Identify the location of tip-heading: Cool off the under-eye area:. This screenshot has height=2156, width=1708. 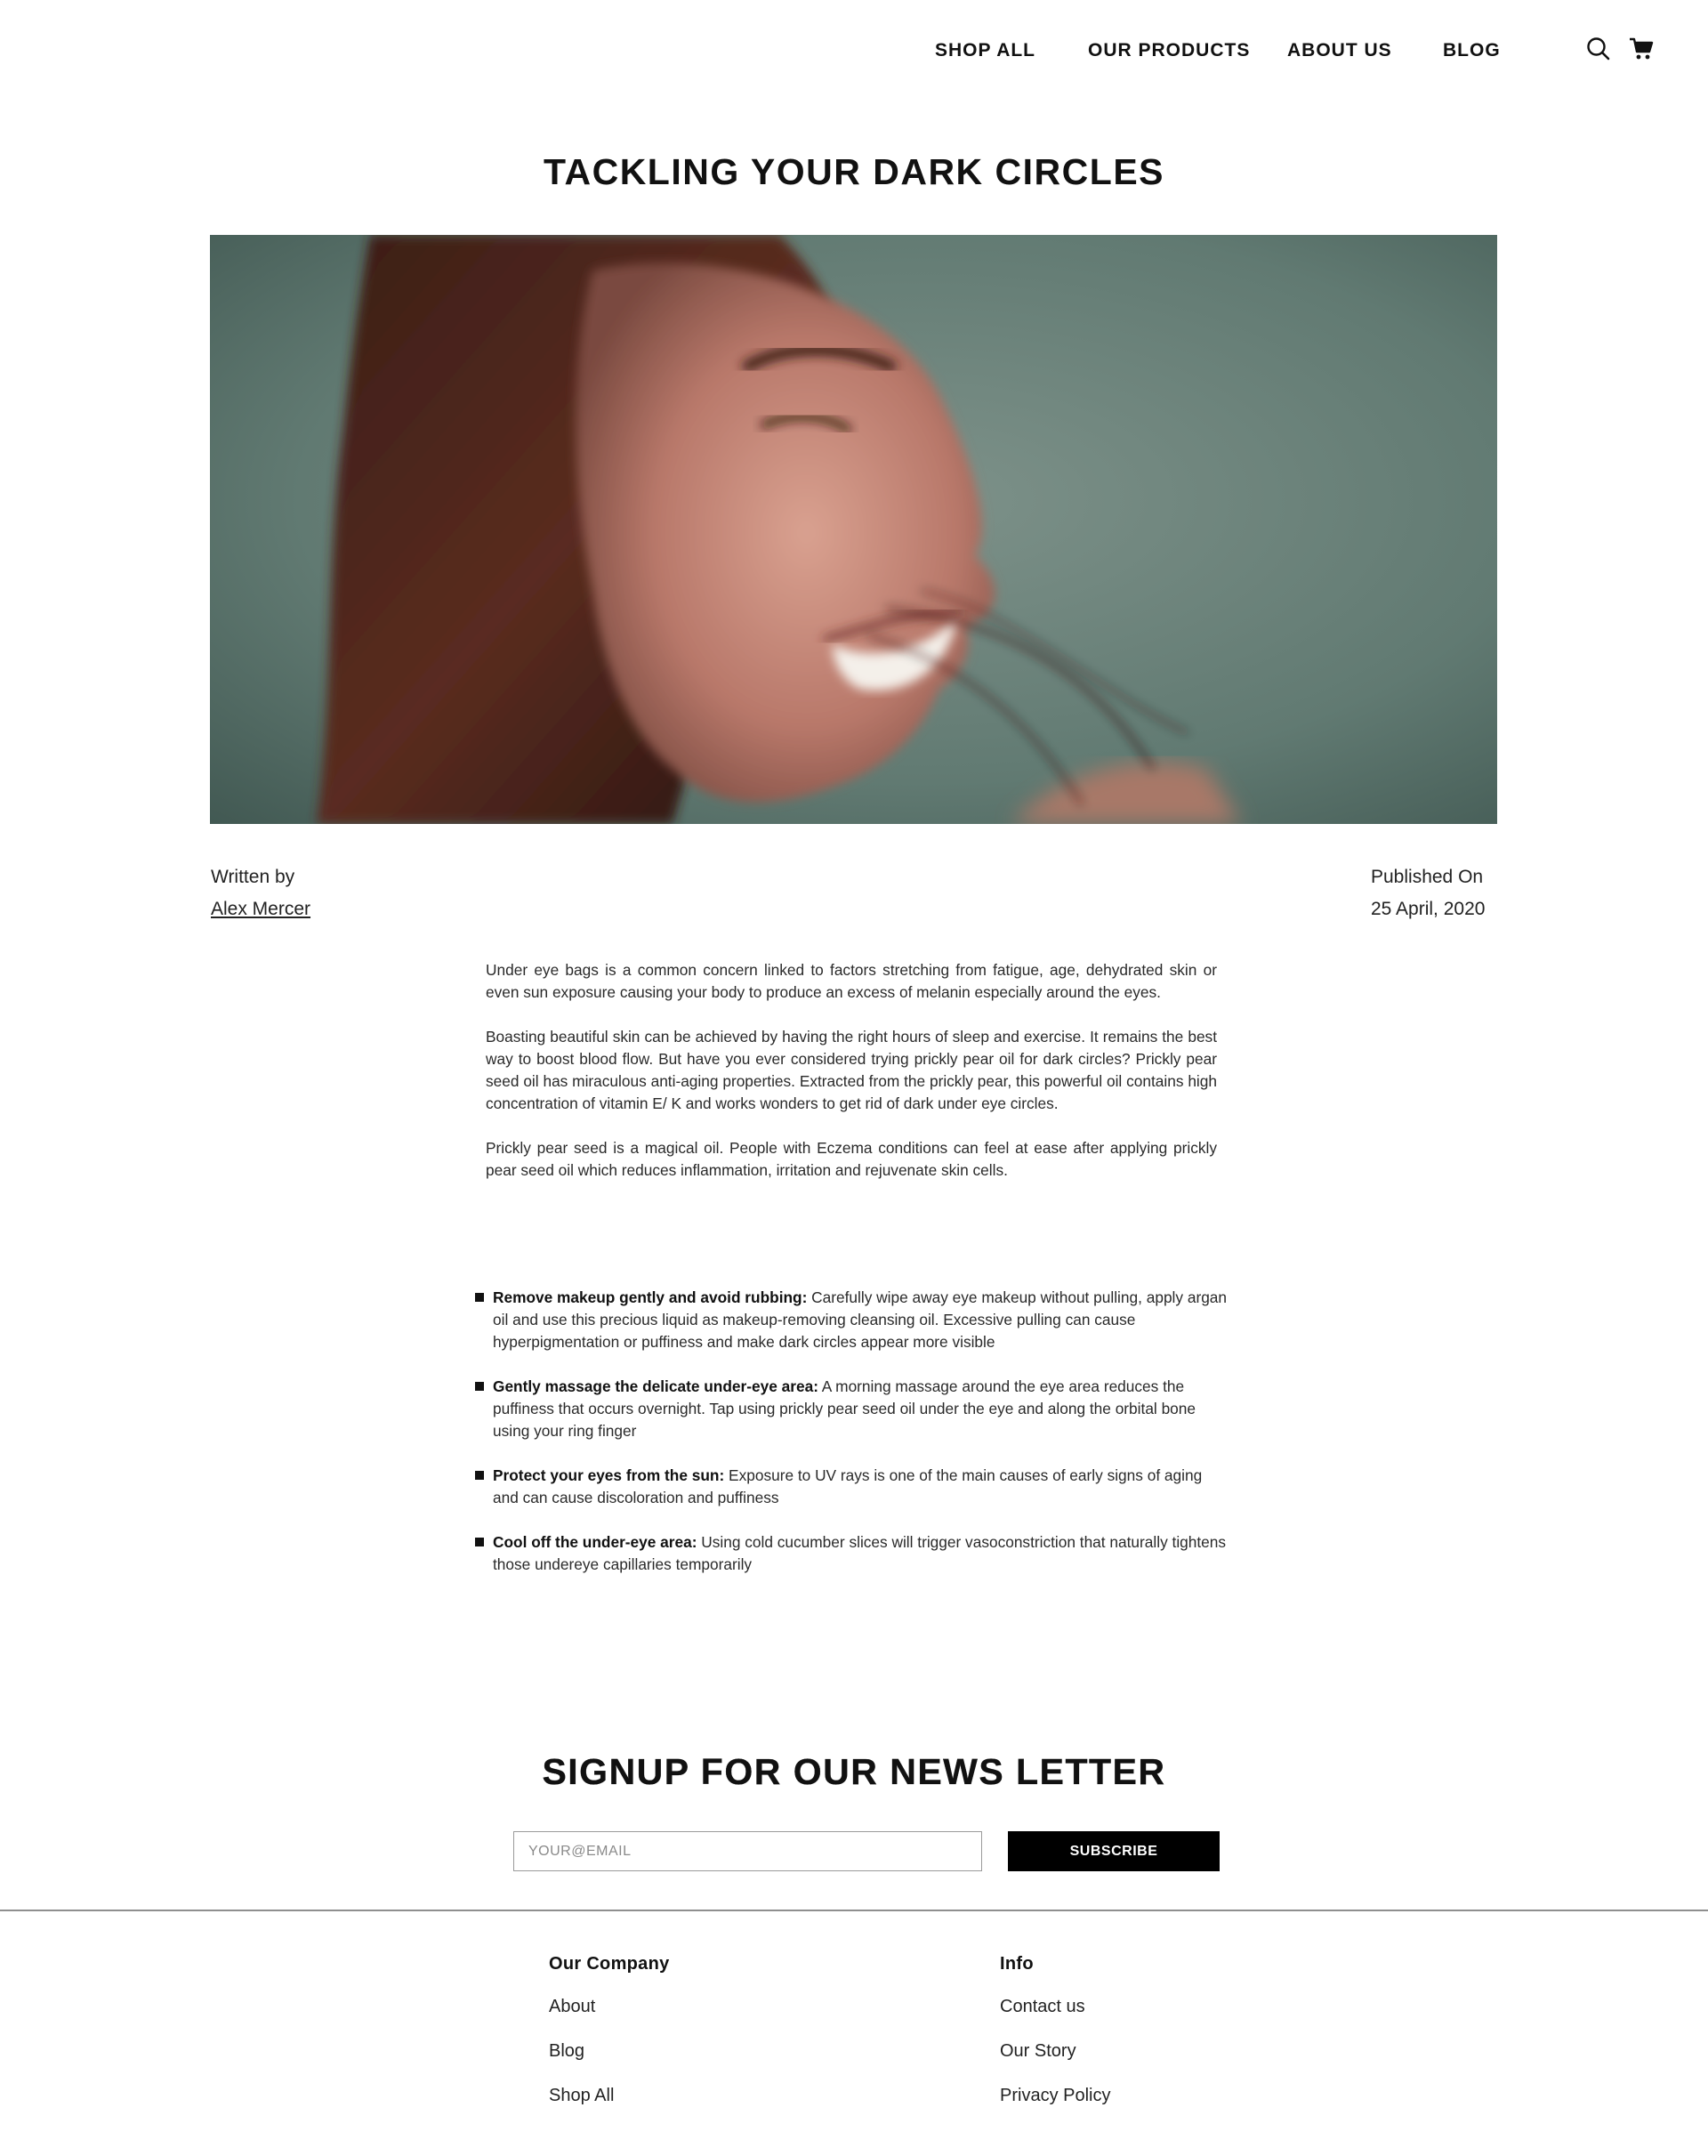
(595, 1542).